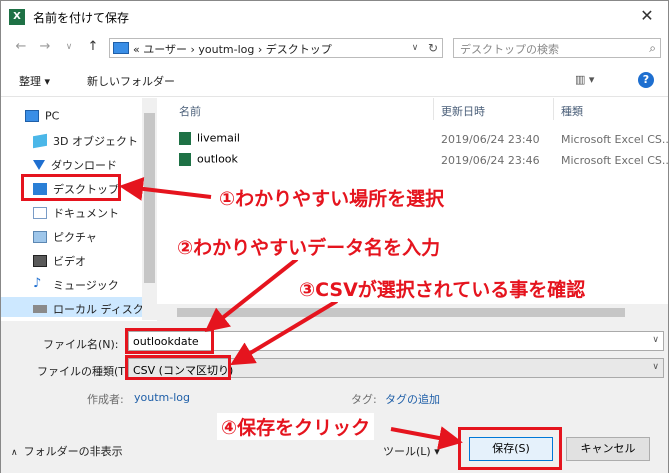 This screenshot has height=474, width=669. I want to click on recent-locations-button: ∨, so click(69, 47).